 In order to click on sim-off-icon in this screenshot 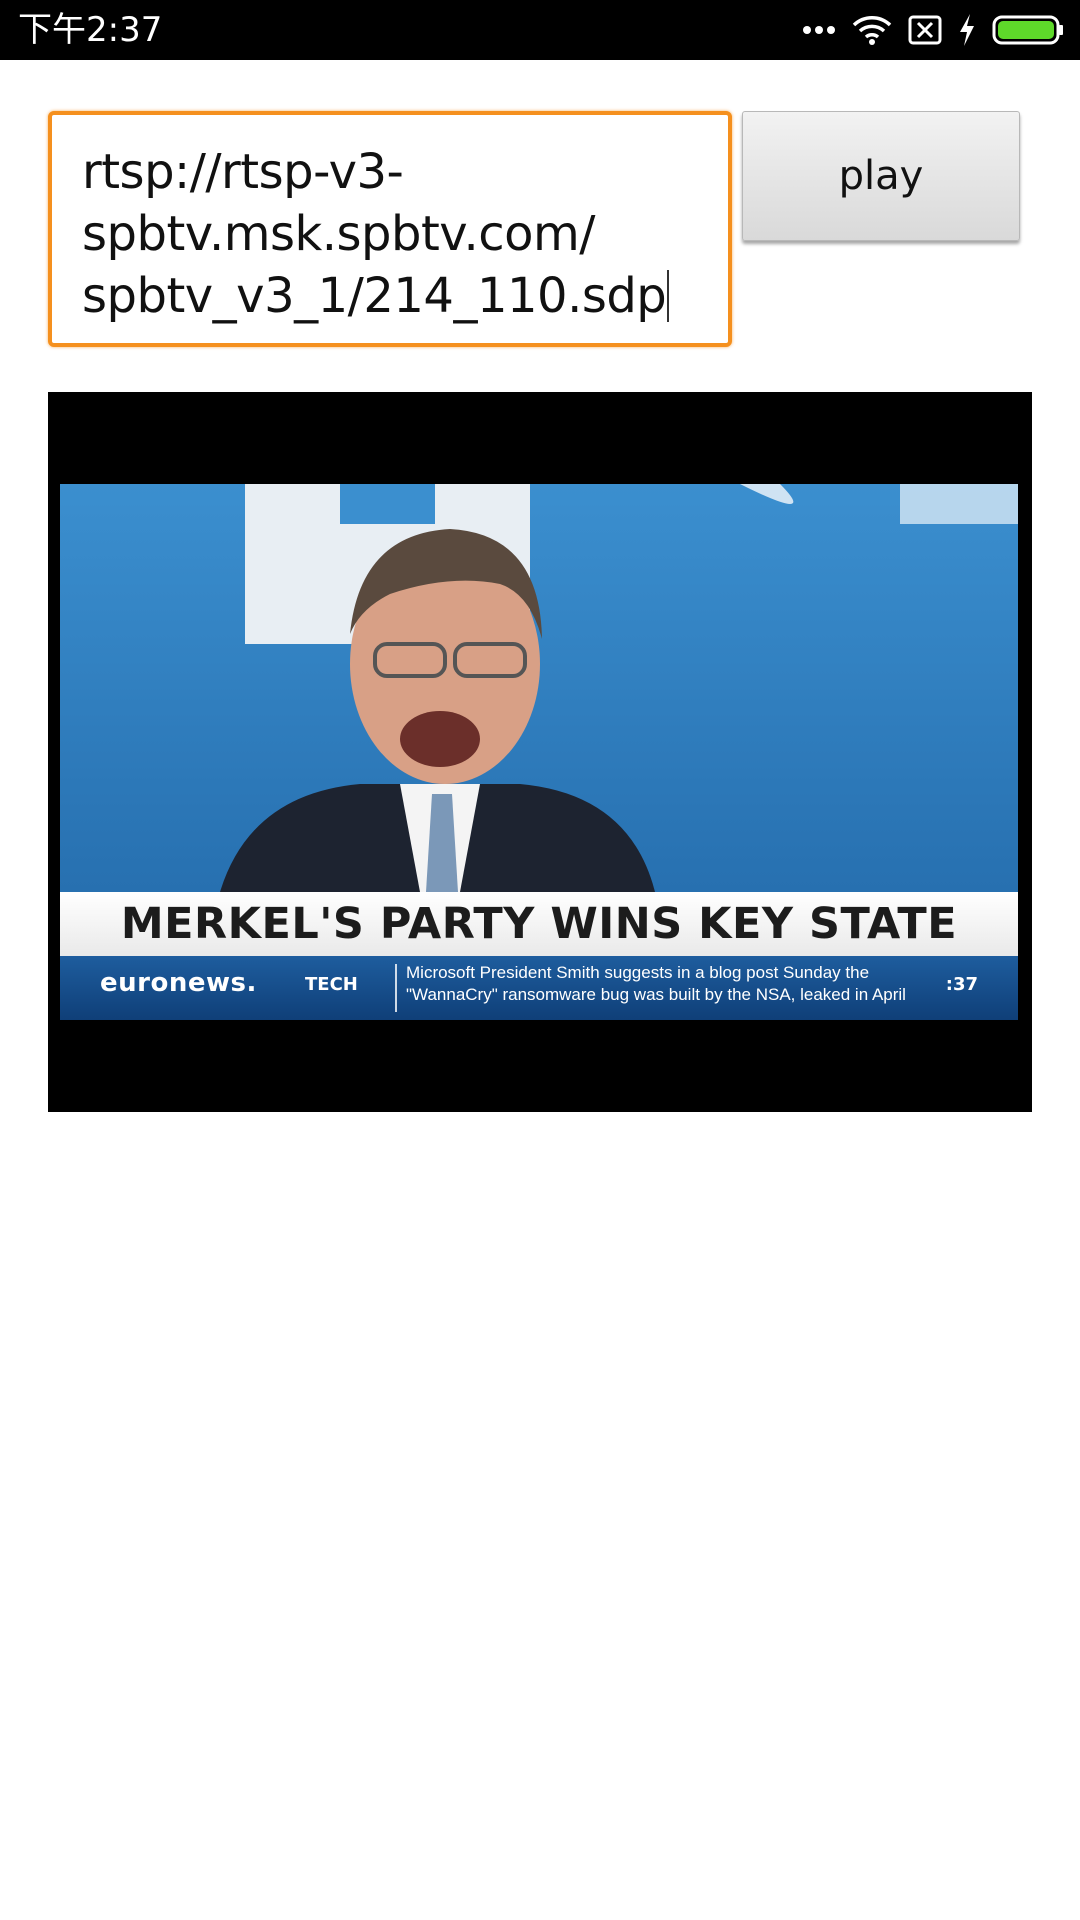, I will do `click(925, 30)`.